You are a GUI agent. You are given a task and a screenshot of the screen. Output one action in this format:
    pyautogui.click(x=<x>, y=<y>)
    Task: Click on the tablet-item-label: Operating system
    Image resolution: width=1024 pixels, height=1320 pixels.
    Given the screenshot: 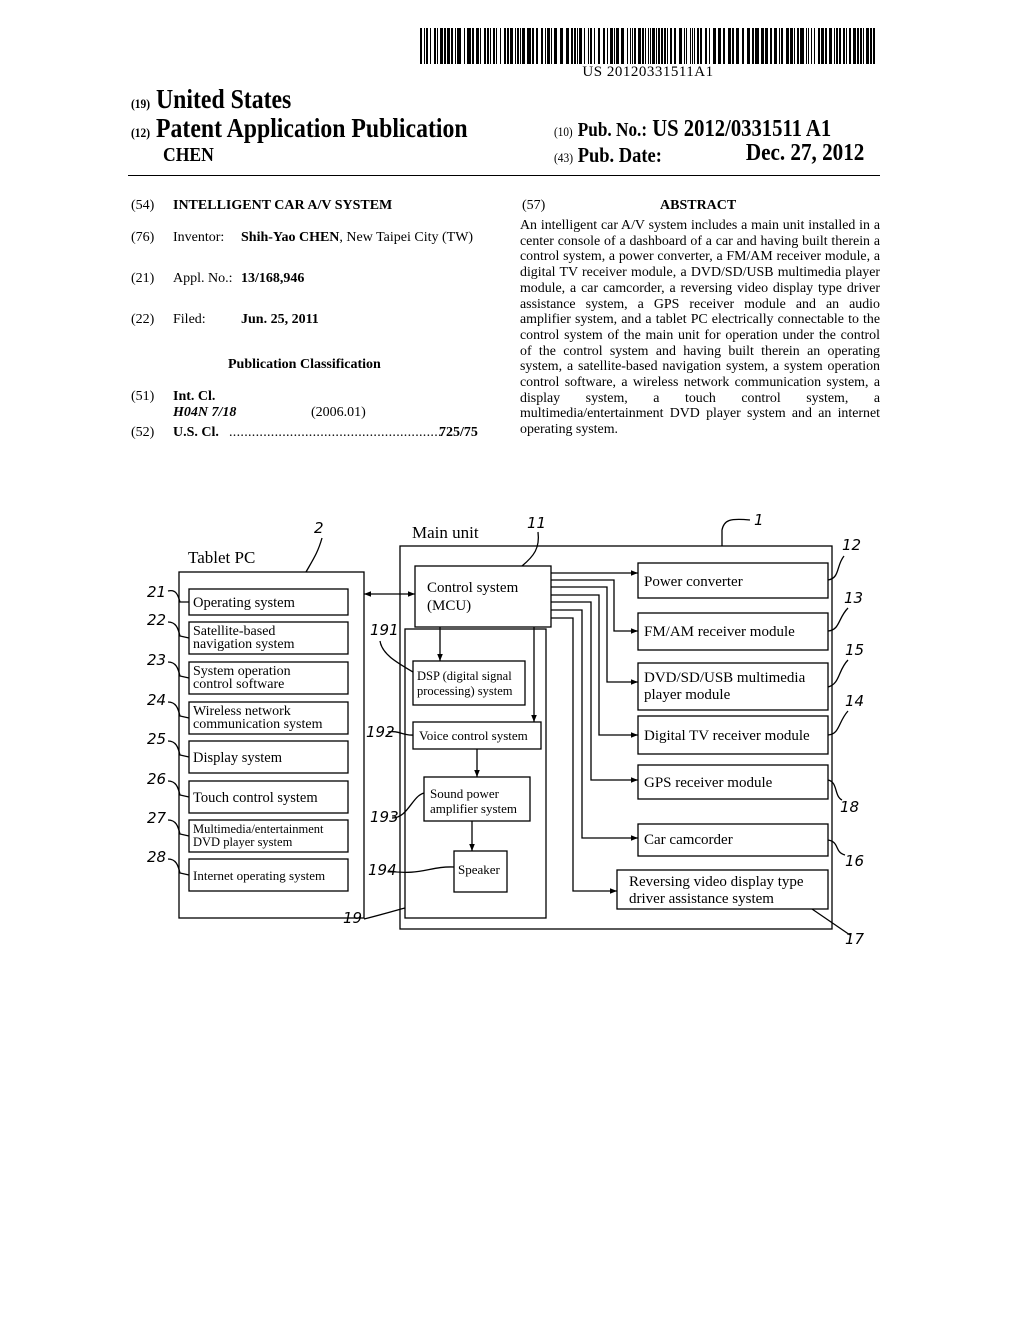 What is the action you would take?
    pyautogui.click(x=244, y=603)
    